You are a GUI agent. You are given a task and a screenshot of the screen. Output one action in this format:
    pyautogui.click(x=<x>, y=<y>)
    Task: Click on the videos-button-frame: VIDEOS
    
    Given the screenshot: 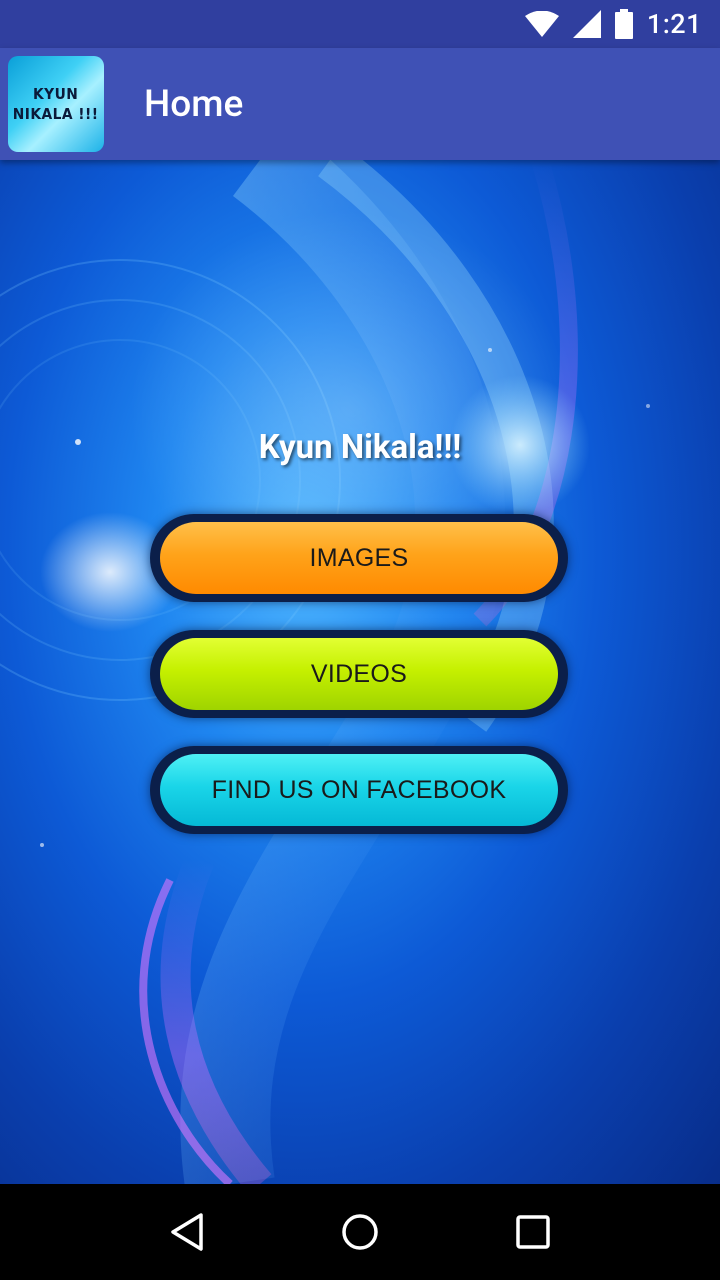 What is the action you would take?
    pyautogui.click(x=359, y=674)
    